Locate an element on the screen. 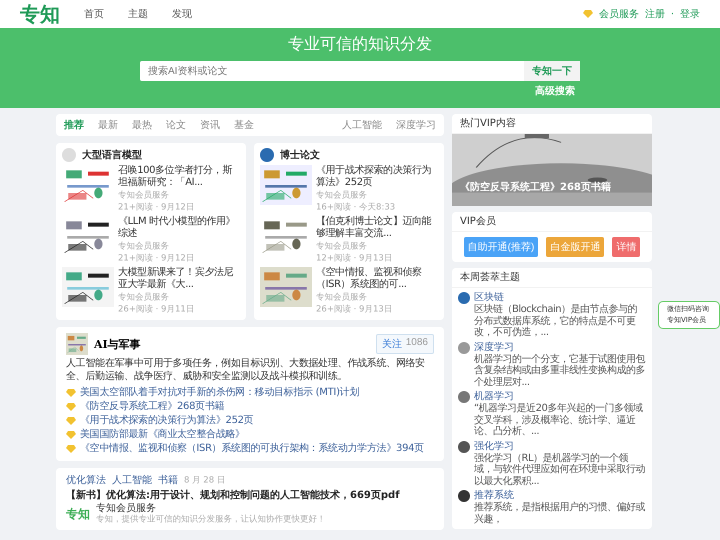  author-logo: 专知 is located at coordinates (78, 514).